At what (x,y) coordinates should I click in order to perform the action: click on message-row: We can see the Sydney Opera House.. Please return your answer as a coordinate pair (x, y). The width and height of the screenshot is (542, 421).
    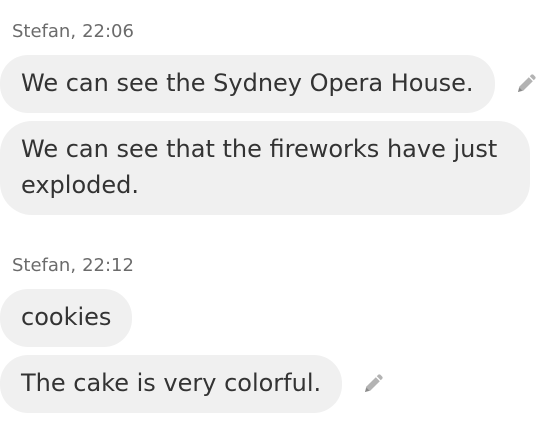
    Looking at the image, I should click on (269, 84).